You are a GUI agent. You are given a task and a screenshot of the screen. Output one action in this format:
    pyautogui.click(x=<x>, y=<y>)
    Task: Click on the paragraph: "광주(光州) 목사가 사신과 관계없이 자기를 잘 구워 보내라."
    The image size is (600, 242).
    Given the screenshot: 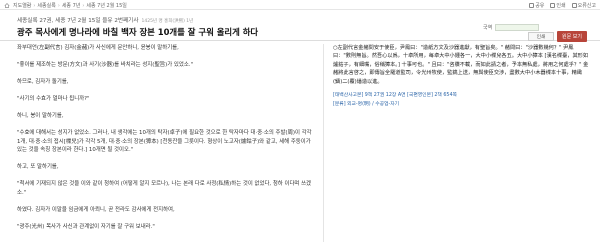 What is the action you would take?
    pyautogui.click(x=86, y=226)
    